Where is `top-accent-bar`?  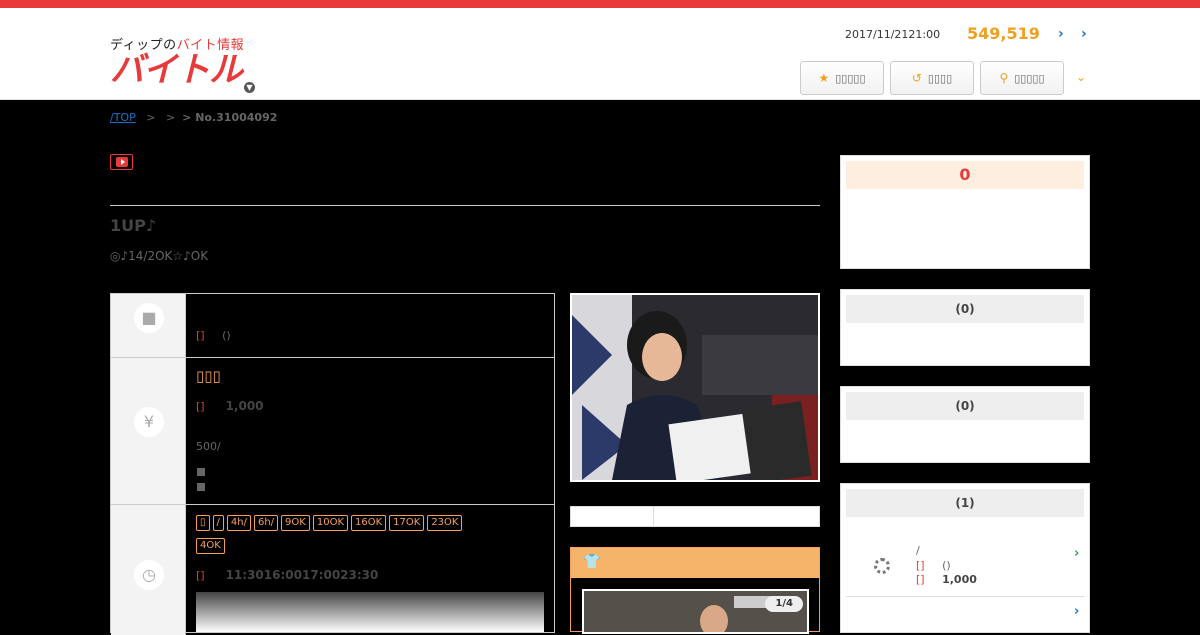
top-accent-bar is located at coordinates (600, 4).